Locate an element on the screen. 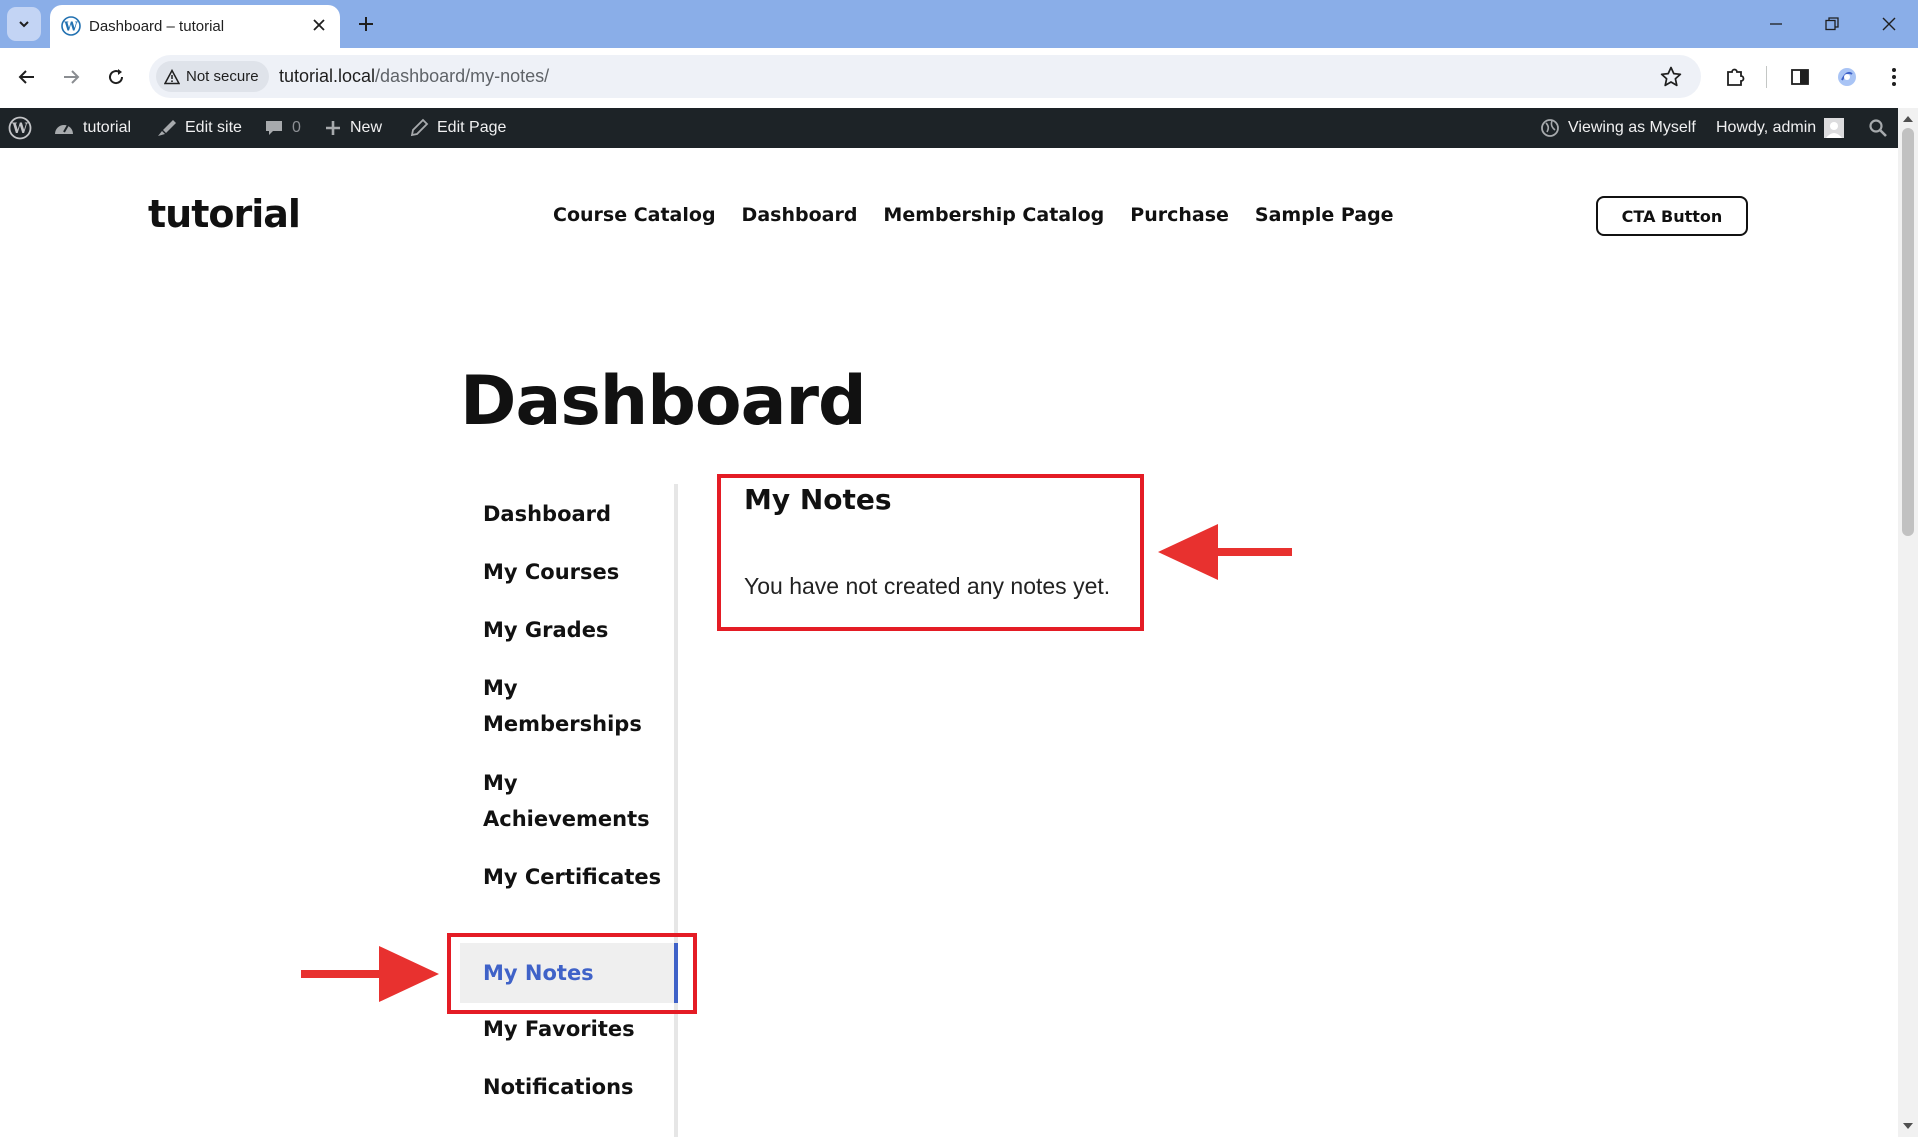 This screenshot has width=1918, height=1137. chevron-down-icon is located at coordinates (24, 24).